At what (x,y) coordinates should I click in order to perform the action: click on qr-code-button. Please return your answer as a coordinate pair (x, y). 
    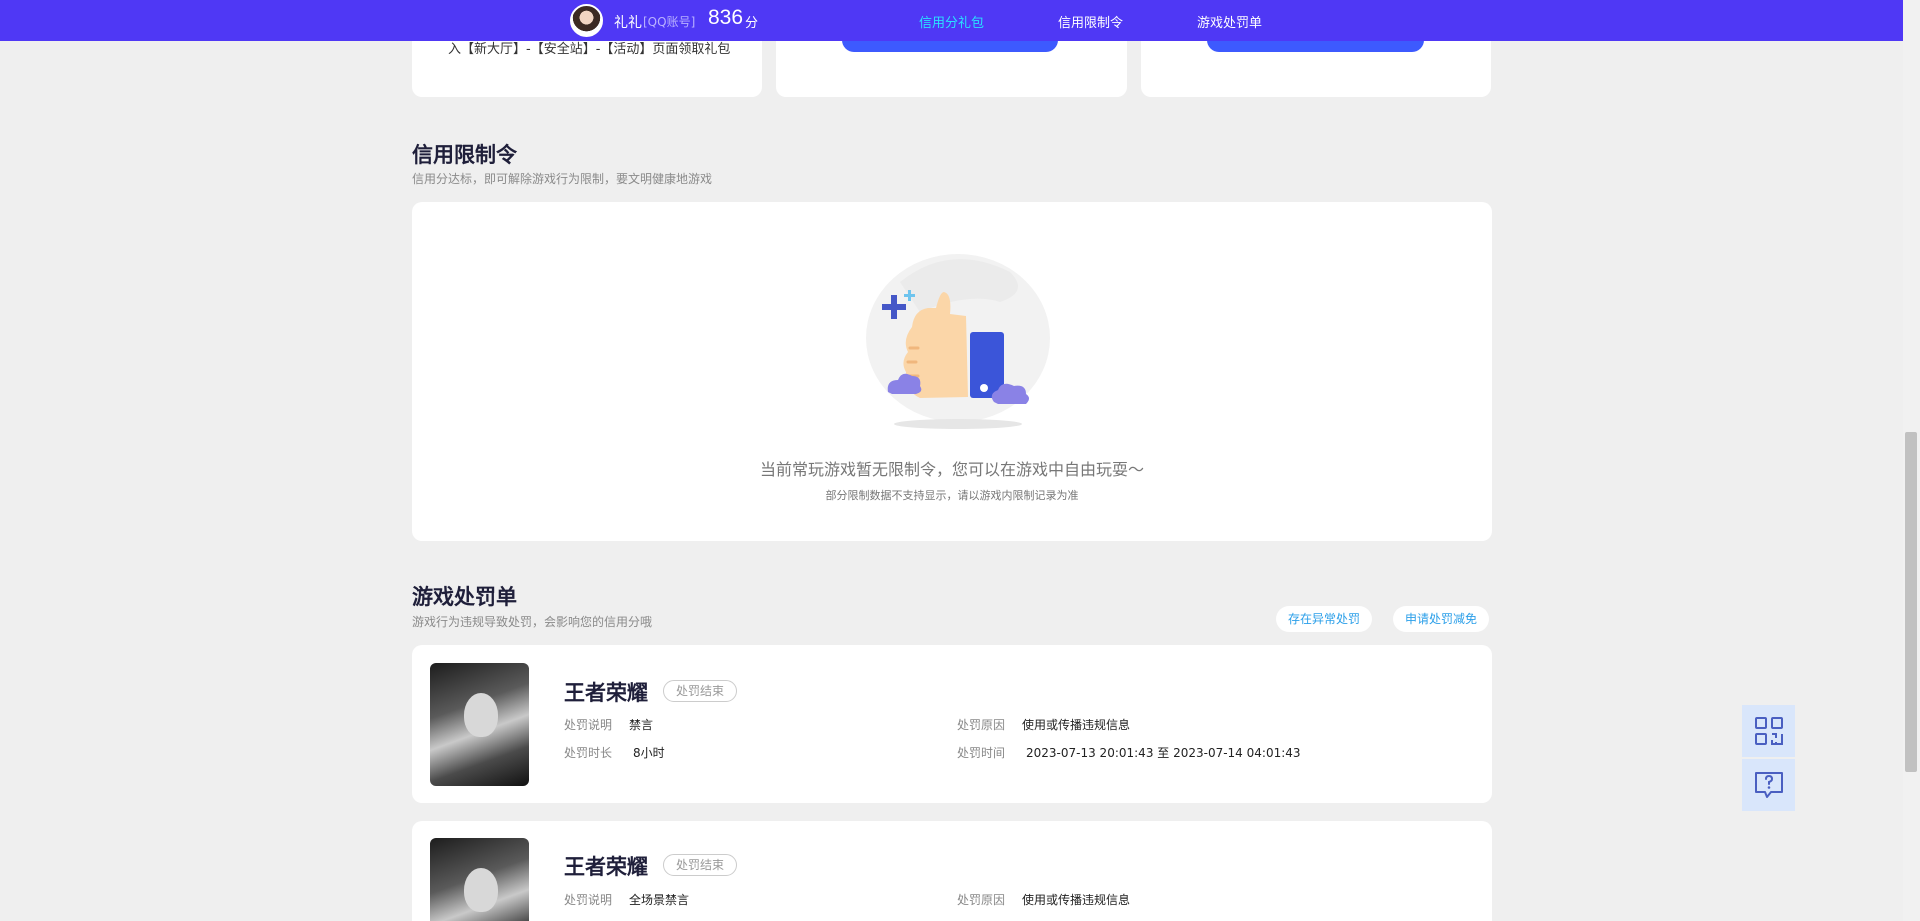
    Looking at the image, I should click on (1768, 731).